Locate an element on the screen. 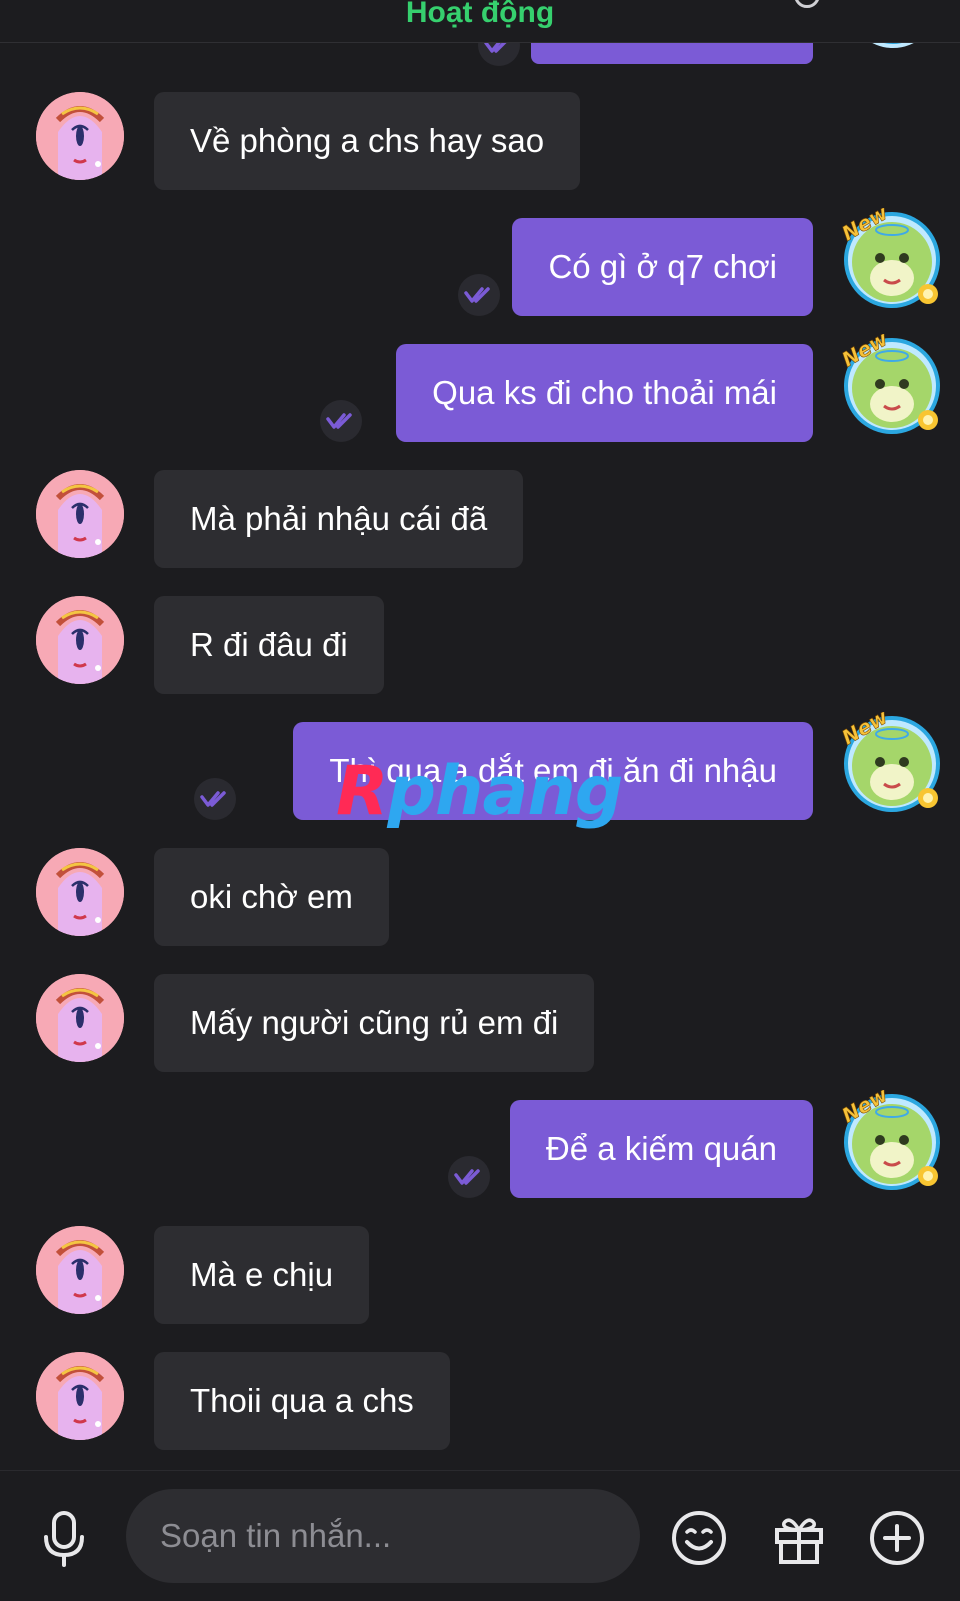  emoji-icon is located at coordinates (699, 1538).